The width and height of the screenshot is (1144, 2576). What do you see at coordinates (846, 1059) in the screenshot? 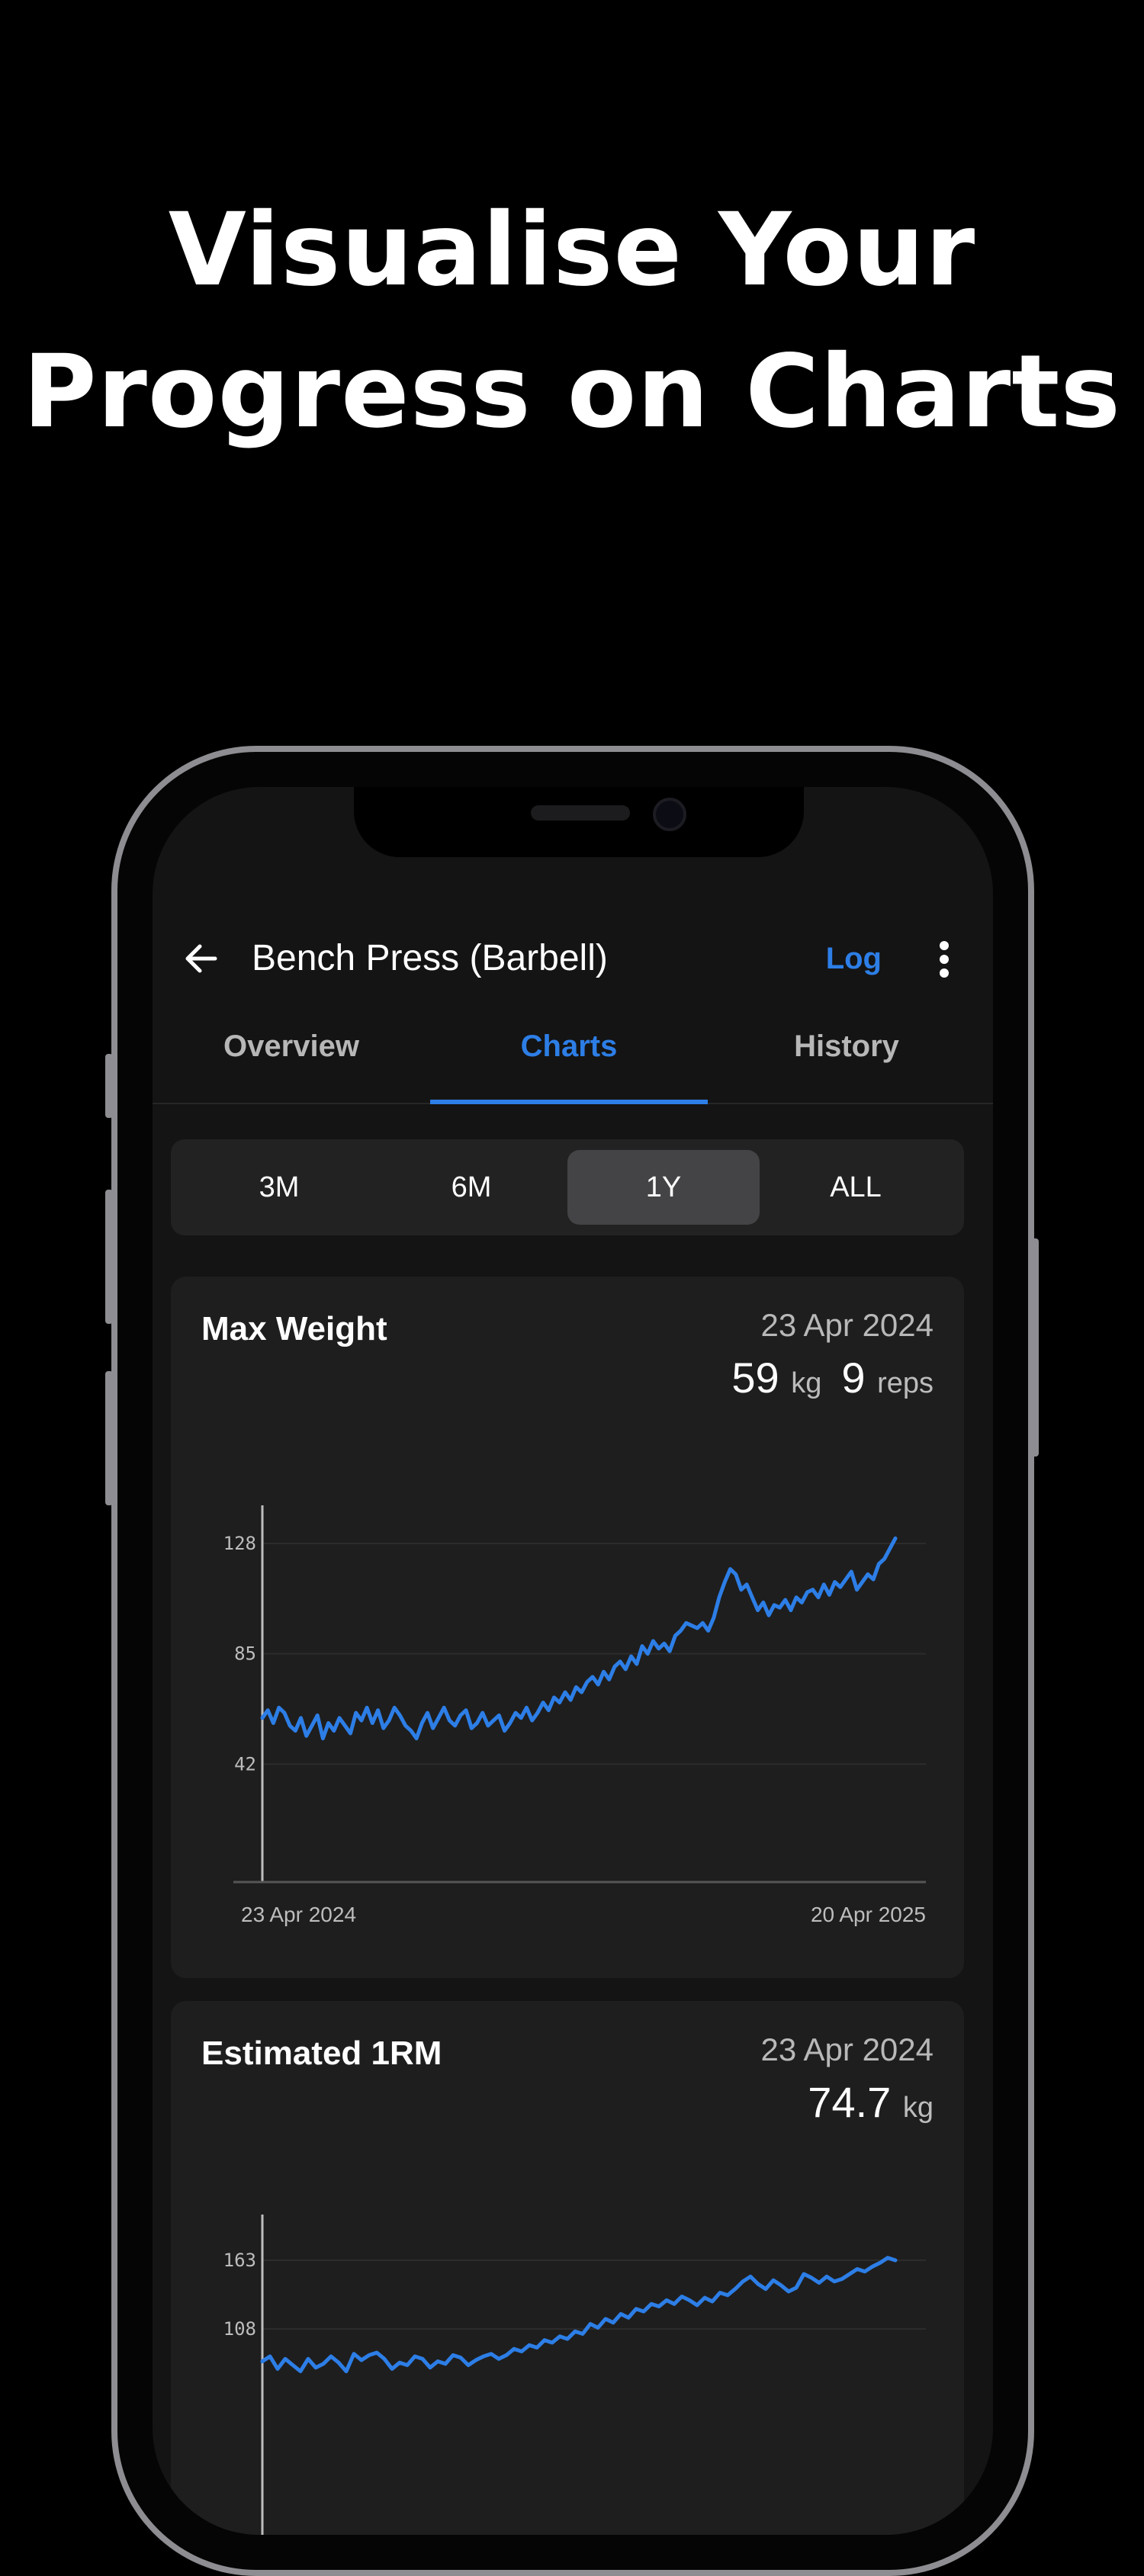
I see `tab-history: History` at bounding box center [846, 1059].